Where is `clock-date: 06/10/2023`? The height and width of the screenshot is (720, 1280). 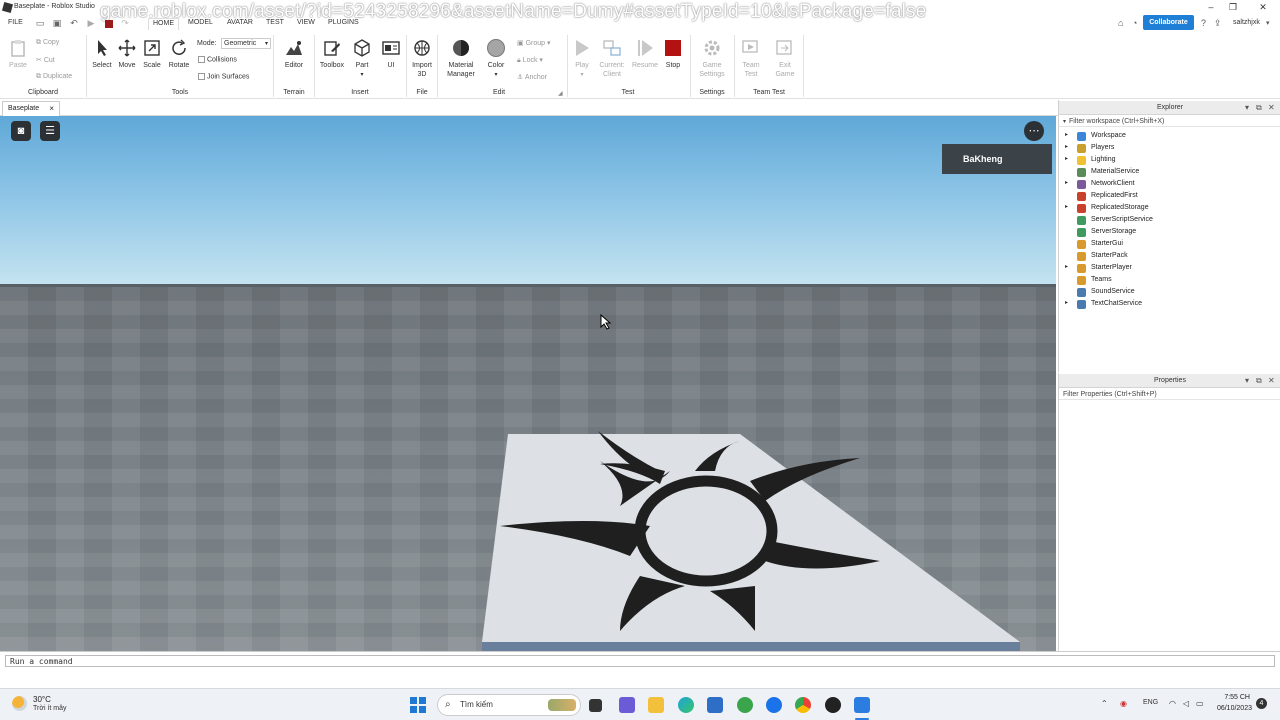 clock-date: 06/10/2023 is located at coordinates (1230, 708).